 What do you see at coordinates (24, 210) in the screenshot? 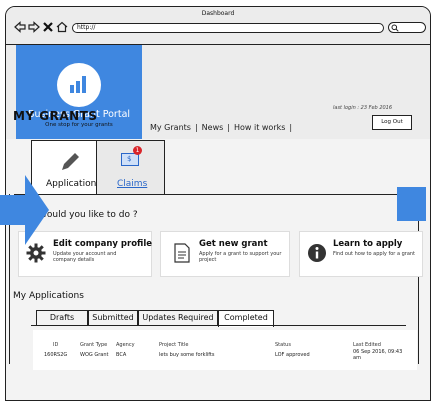
I see `callout-arrow-left` at bounding box center [24, 210].